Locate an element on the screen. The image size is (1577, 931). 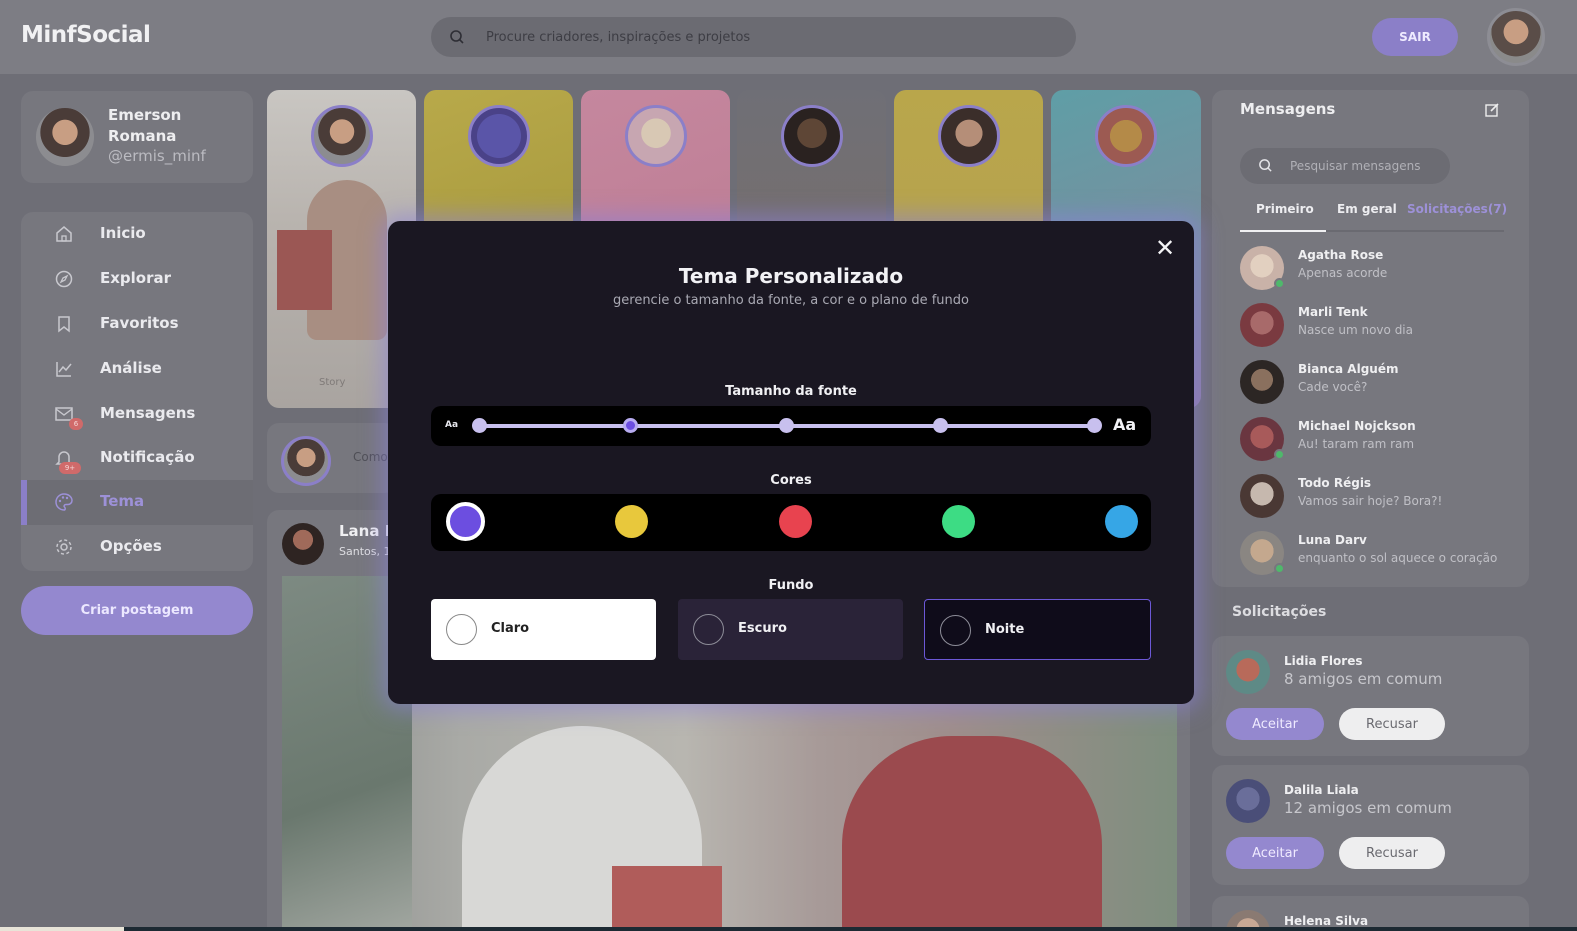
app-logo: MinfSocial is located at coordinates (86, 35).